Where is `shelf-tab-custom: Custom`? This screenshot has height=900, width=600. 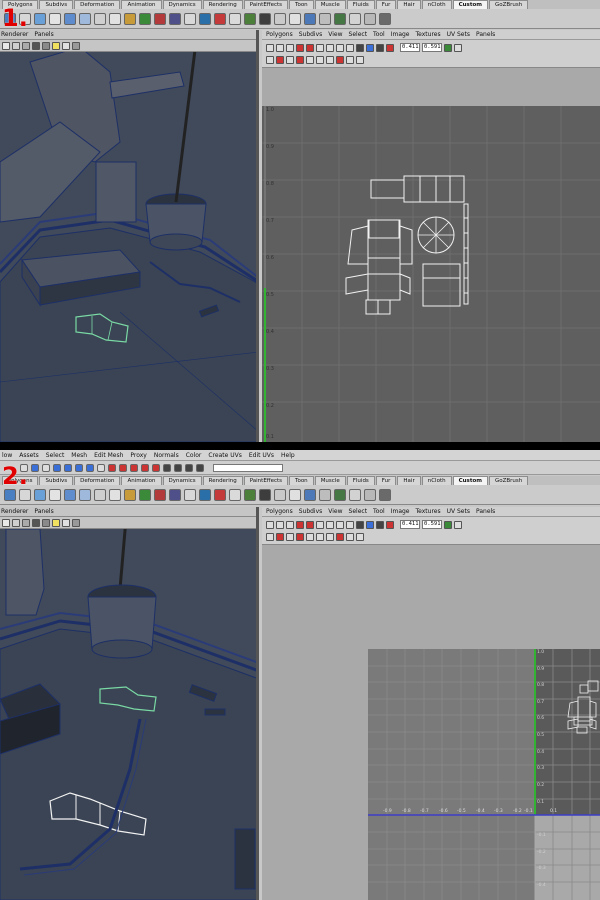 shelf-tab-custom: Custom is located at coordinates (470, 480).